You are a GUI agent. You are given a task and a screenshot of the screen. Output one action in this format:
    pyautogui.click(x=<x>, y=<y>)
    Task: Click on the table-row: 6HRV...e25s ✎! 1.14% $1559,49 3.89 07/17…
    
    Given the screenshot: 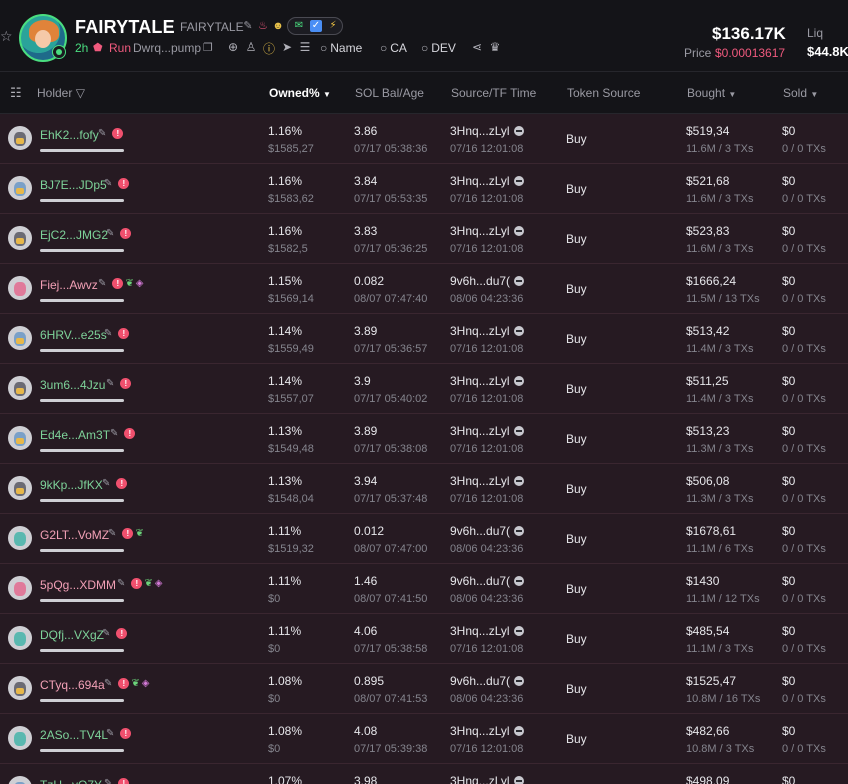 What is the action you would take?
    pyautogui.click(x=424, y=339)
    